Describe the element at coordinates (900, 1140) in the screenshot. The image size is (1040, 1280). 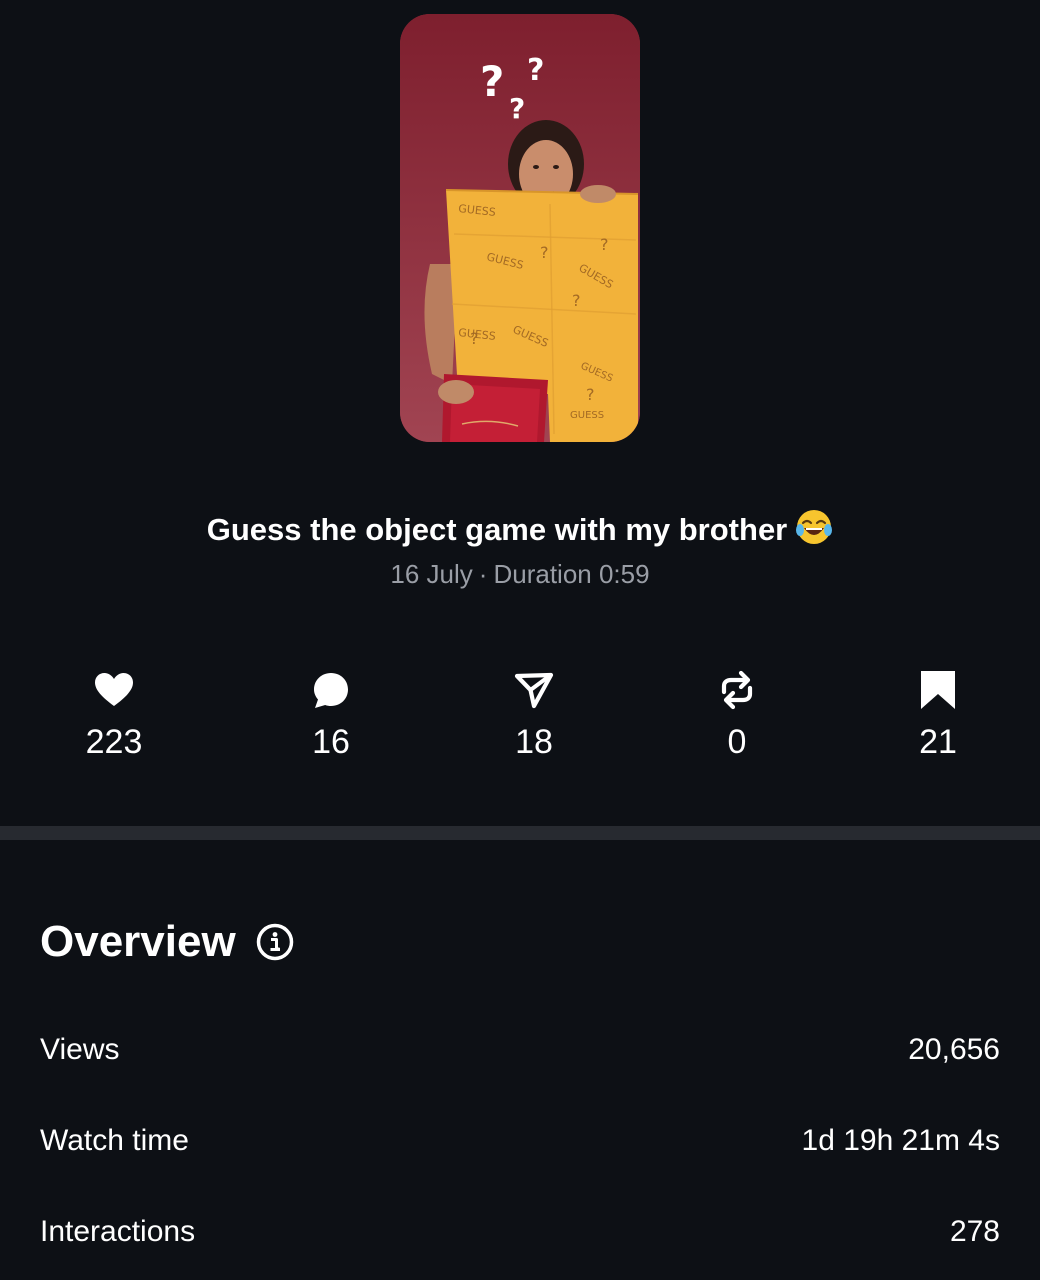
I see `watch-time-value: 1d 19h 21m 4s` at that location.